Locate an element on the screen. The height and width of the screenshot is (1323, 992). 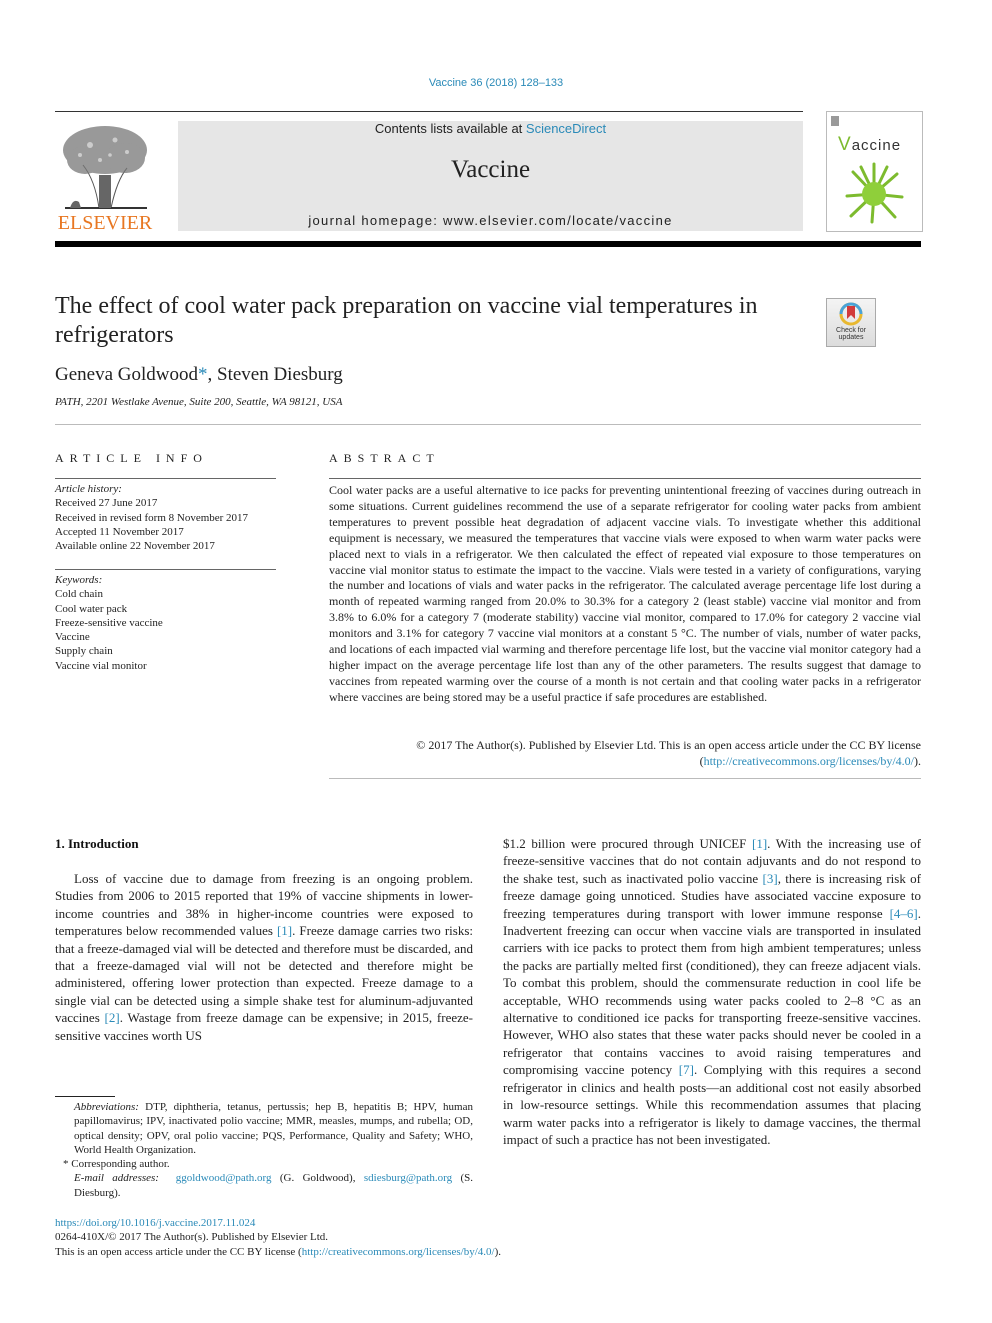
history-item: Available online 22 November 2017 is located at coordinates (135, 546).